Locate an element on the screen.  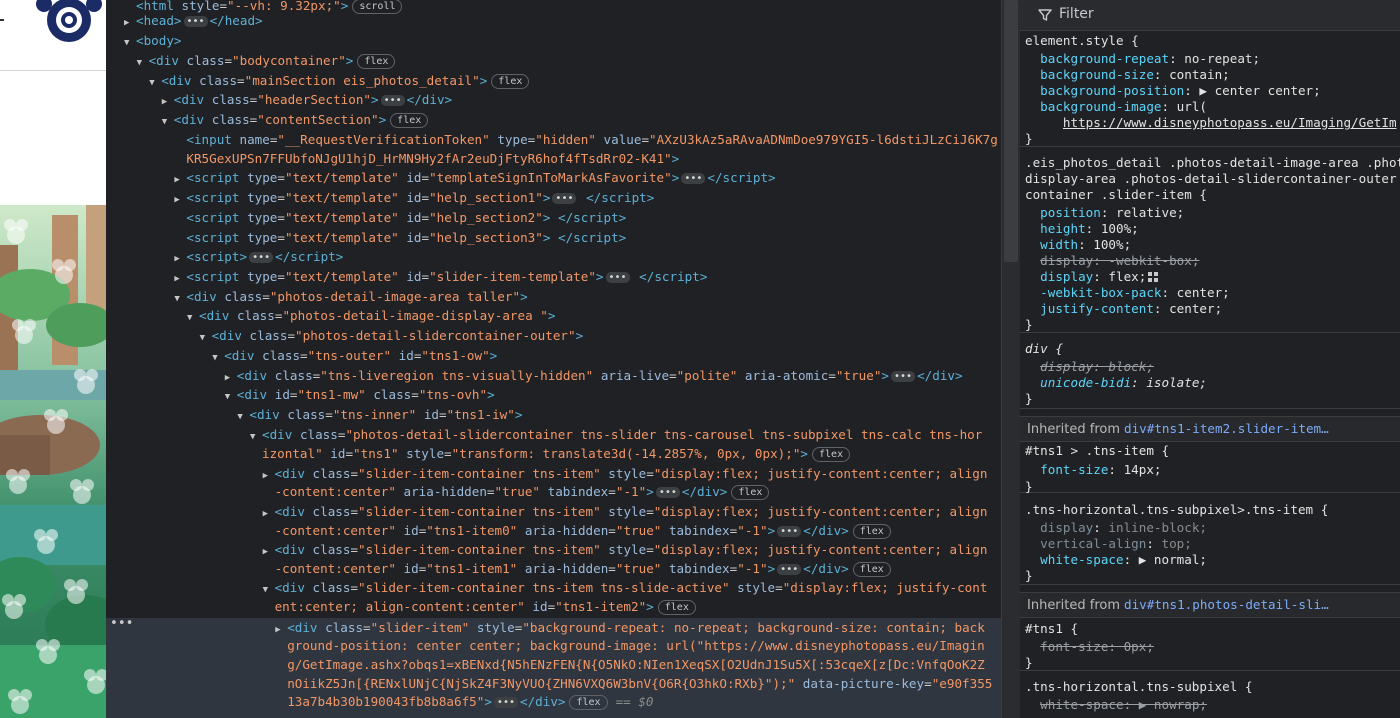
filter-input: Filter is located at coordinates (1076, 14).